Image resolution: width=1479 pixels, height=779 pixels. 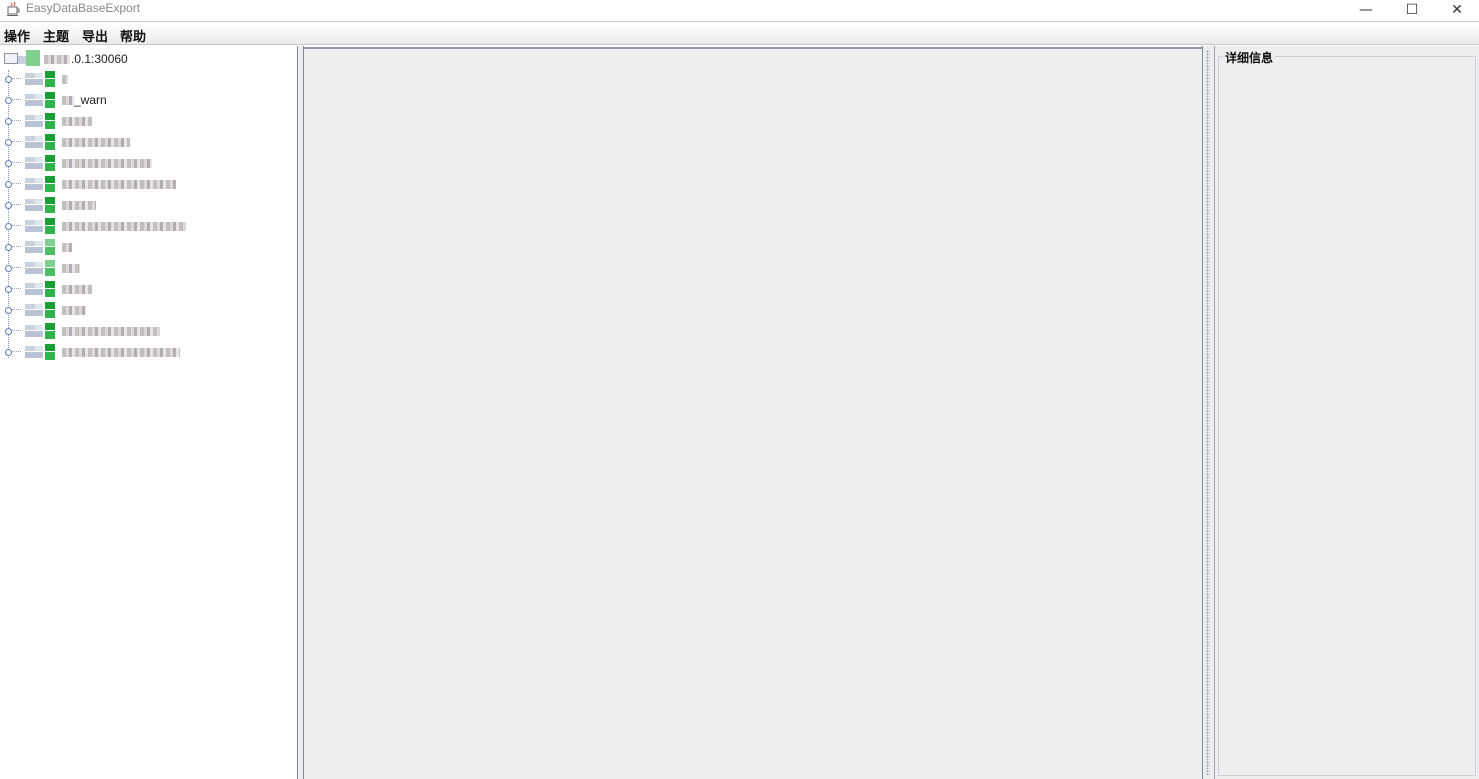 I want to click on close-icon: ✕, so click(x=1457, y=10).